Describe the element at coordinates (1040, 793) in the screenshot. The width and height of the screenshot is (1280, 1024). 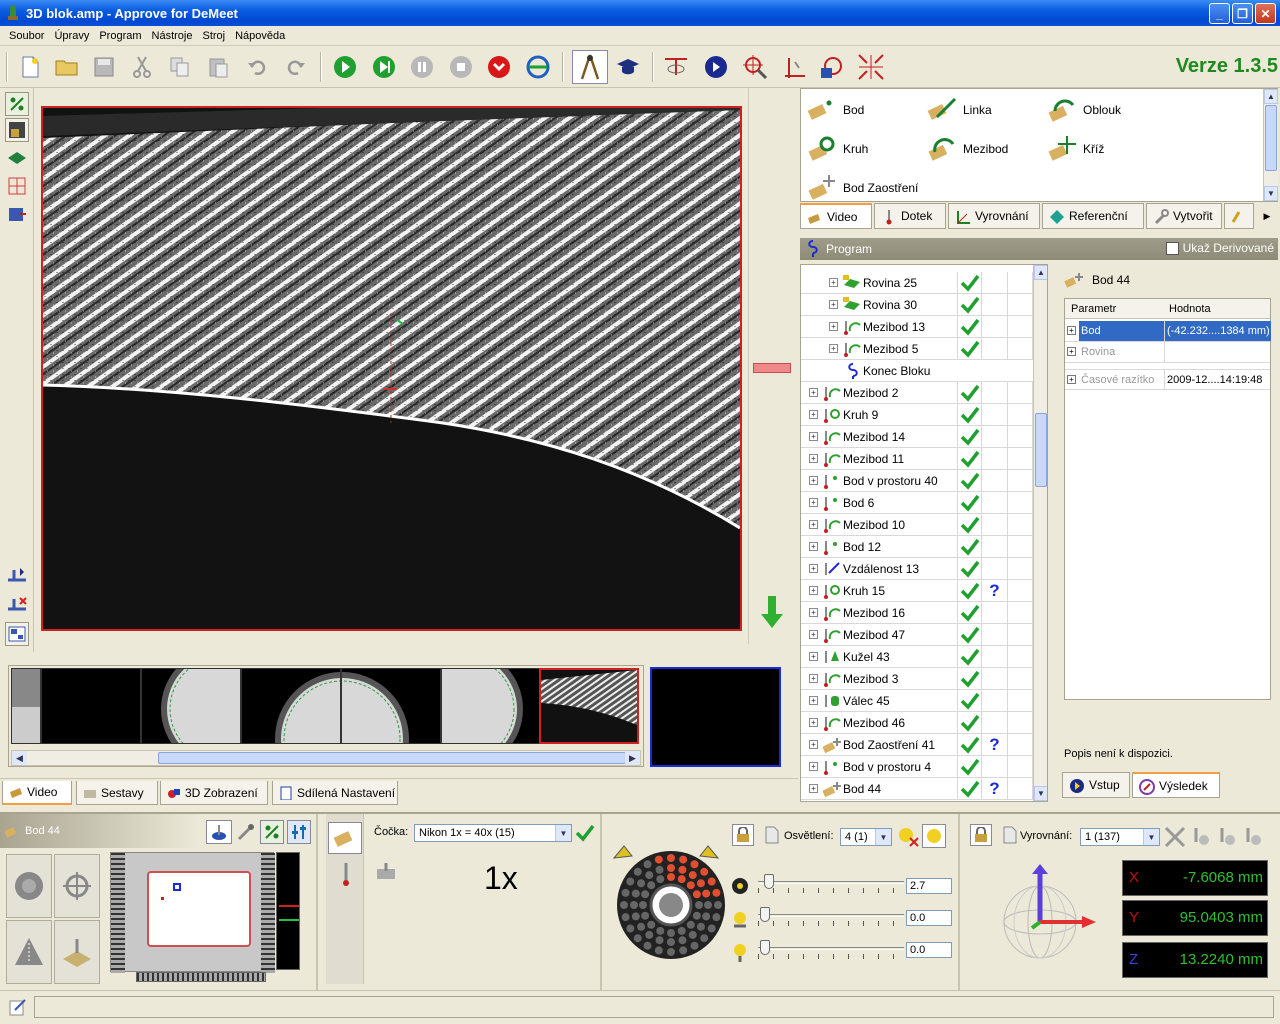
I see `scroll-down-icon: ▼` at that location.